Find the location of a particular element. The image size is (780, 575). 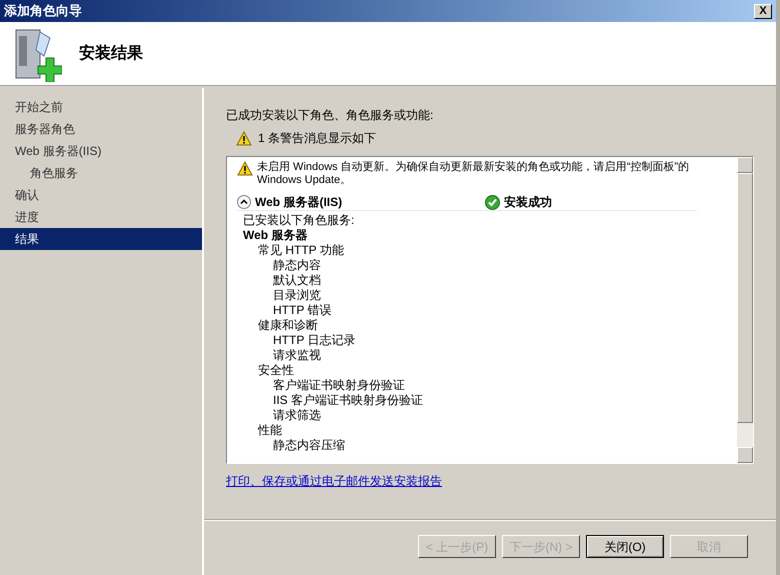

tree-item: 请求筛选 is located at coordinates (297, 415).